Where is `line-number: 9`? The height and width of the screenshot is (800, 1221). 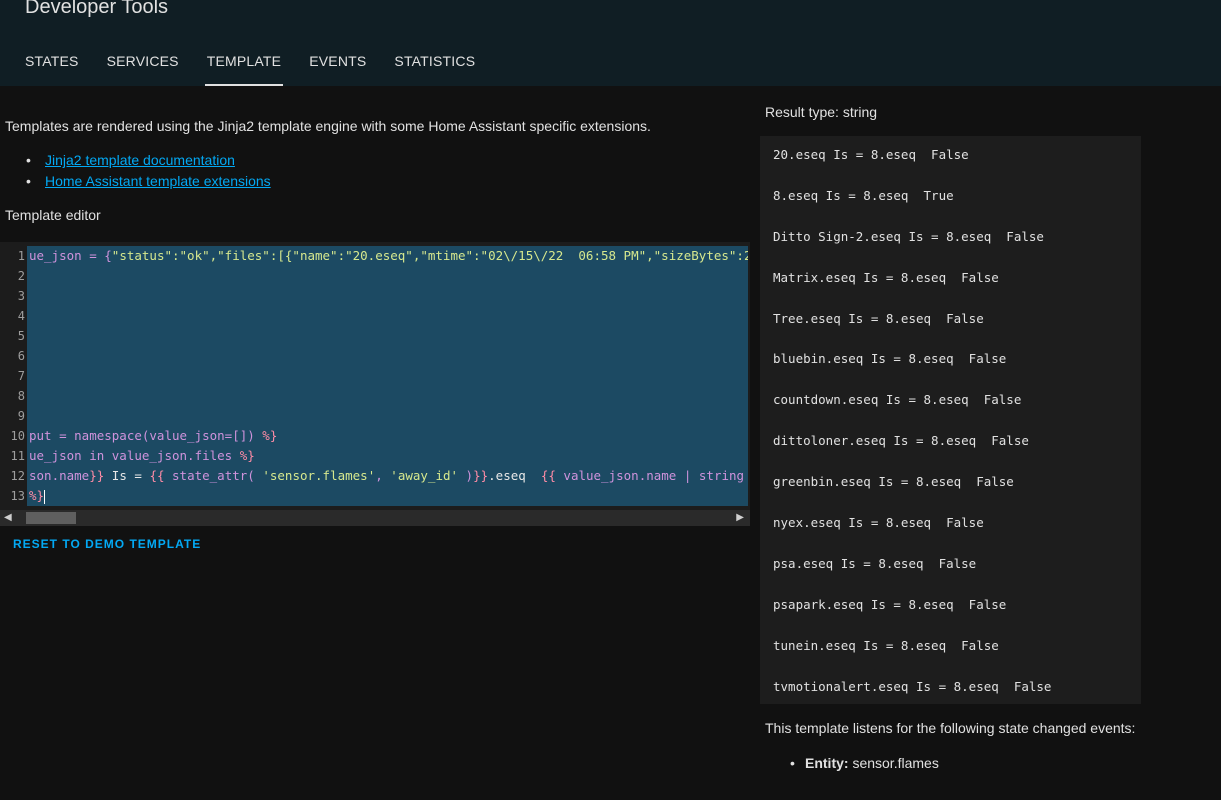
line-number: 9 is located at coordinates (21, 416).